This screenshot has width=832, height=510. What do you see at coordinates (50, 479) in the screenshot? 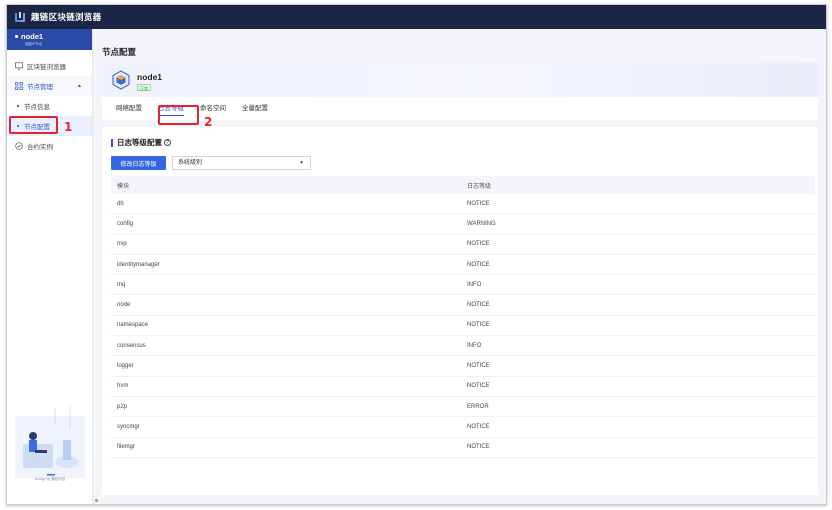
I see `design-by-text: Design by 趣链科技` at bounding box center [50, 479].